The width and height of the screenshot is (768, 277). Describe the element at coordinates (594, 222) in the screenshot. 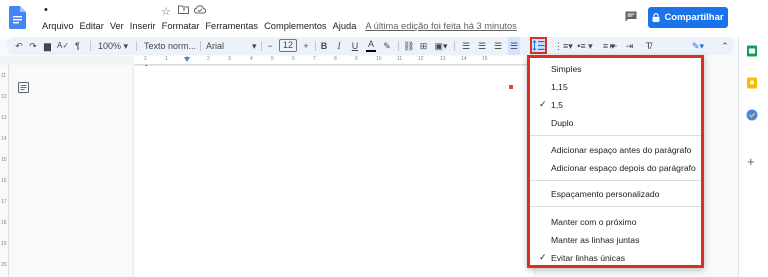

I see `keep-with-next-item: Manter com o próximo` at that location.